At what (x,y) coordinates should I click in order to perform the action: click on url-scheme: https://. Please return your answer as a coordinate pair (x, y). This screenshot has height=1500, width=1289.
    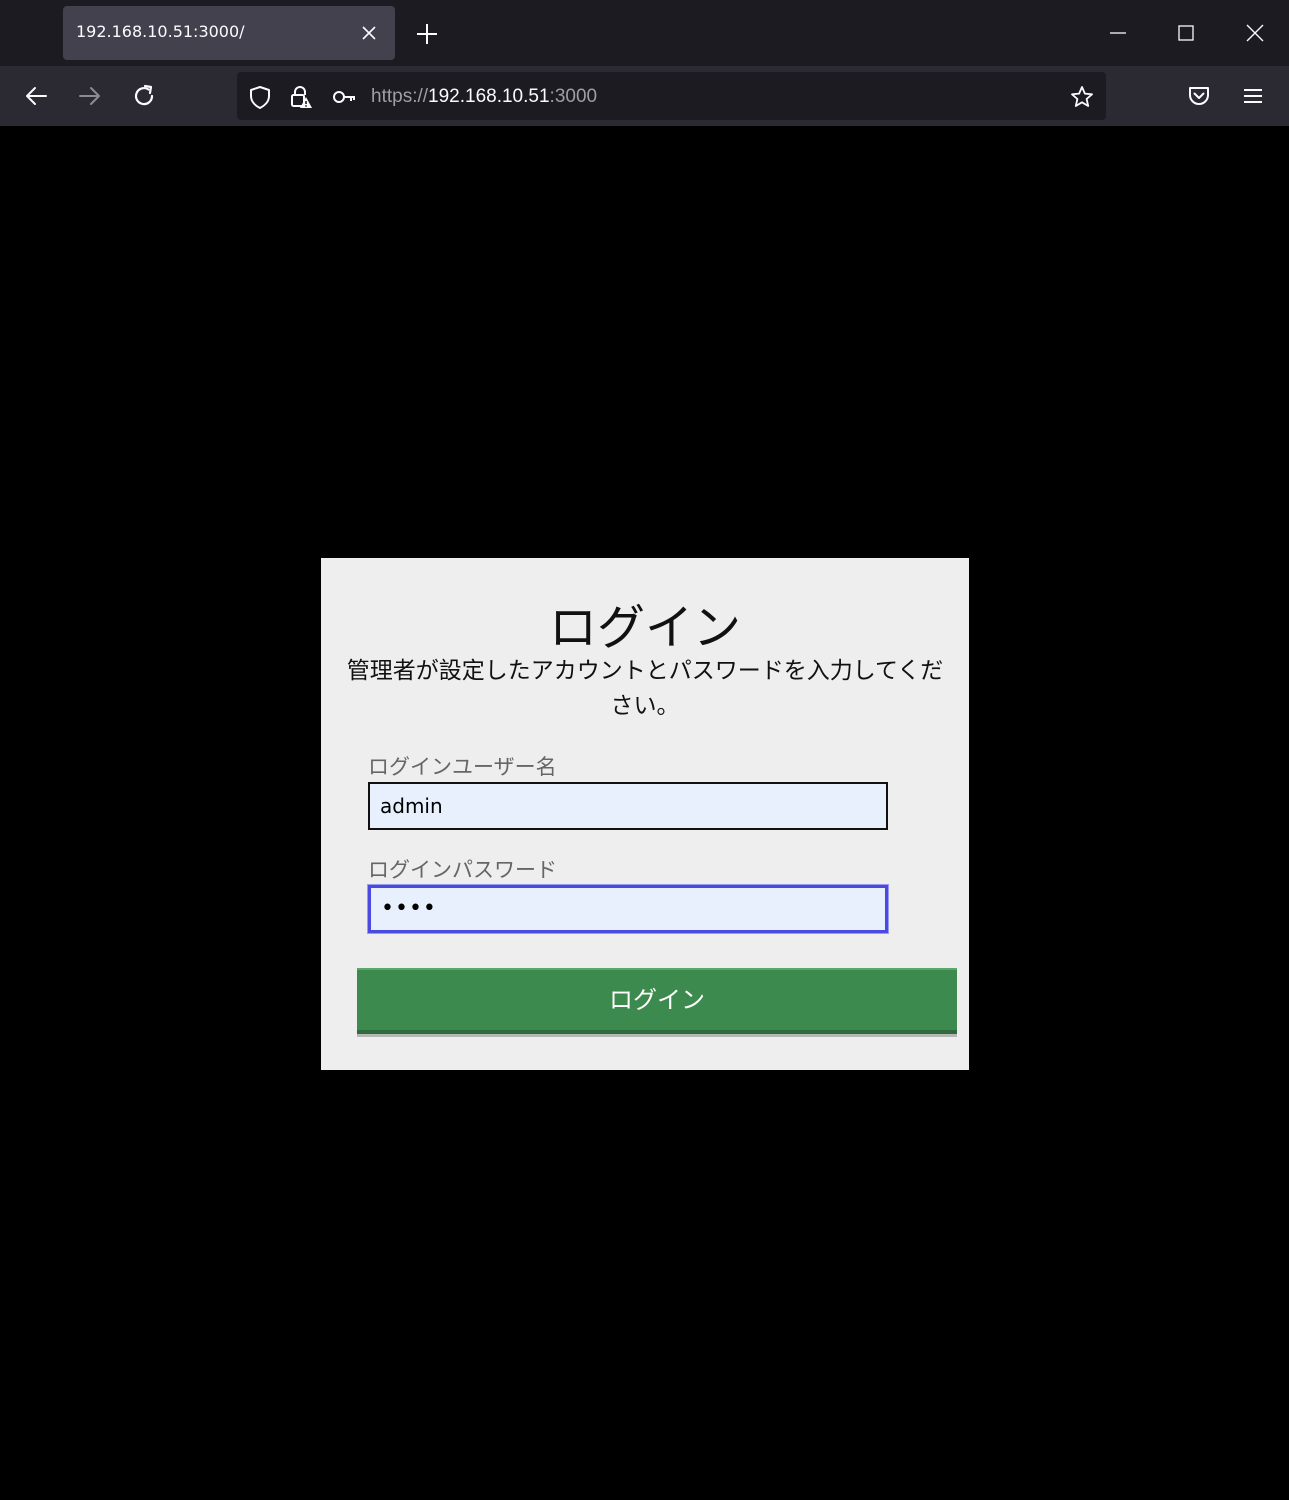
    Looking at the image, I should click on (400, 96).